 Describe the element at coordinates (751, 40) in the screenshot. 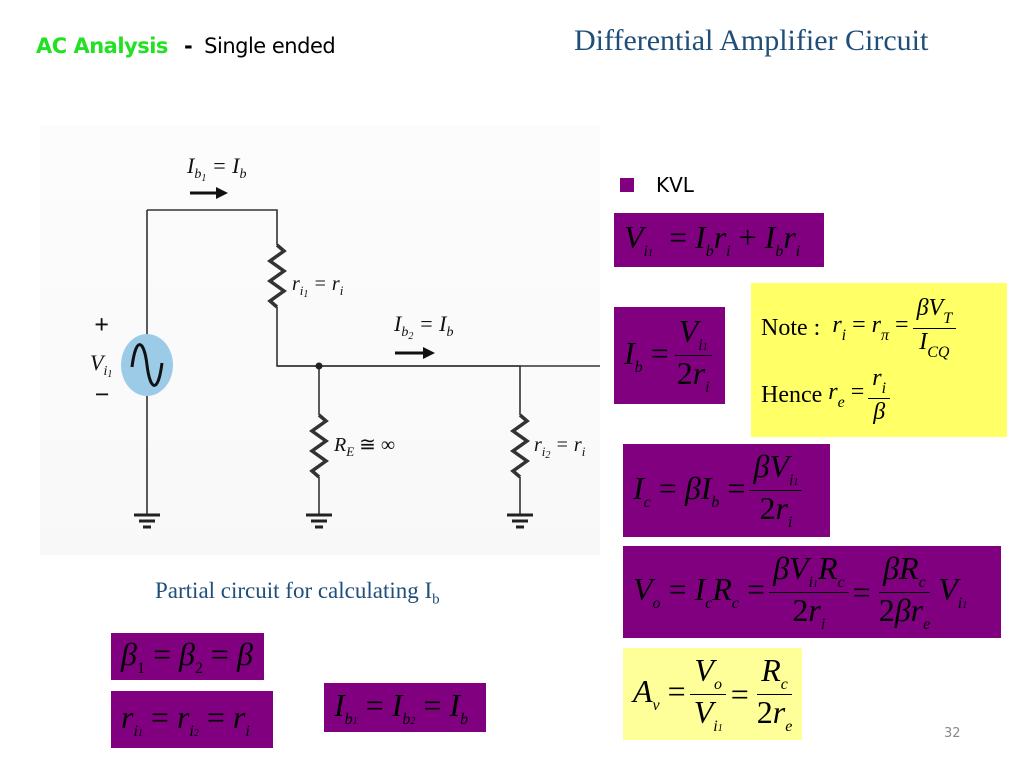

I see `slide-title: Differential Amplifier Circuit` at that location.